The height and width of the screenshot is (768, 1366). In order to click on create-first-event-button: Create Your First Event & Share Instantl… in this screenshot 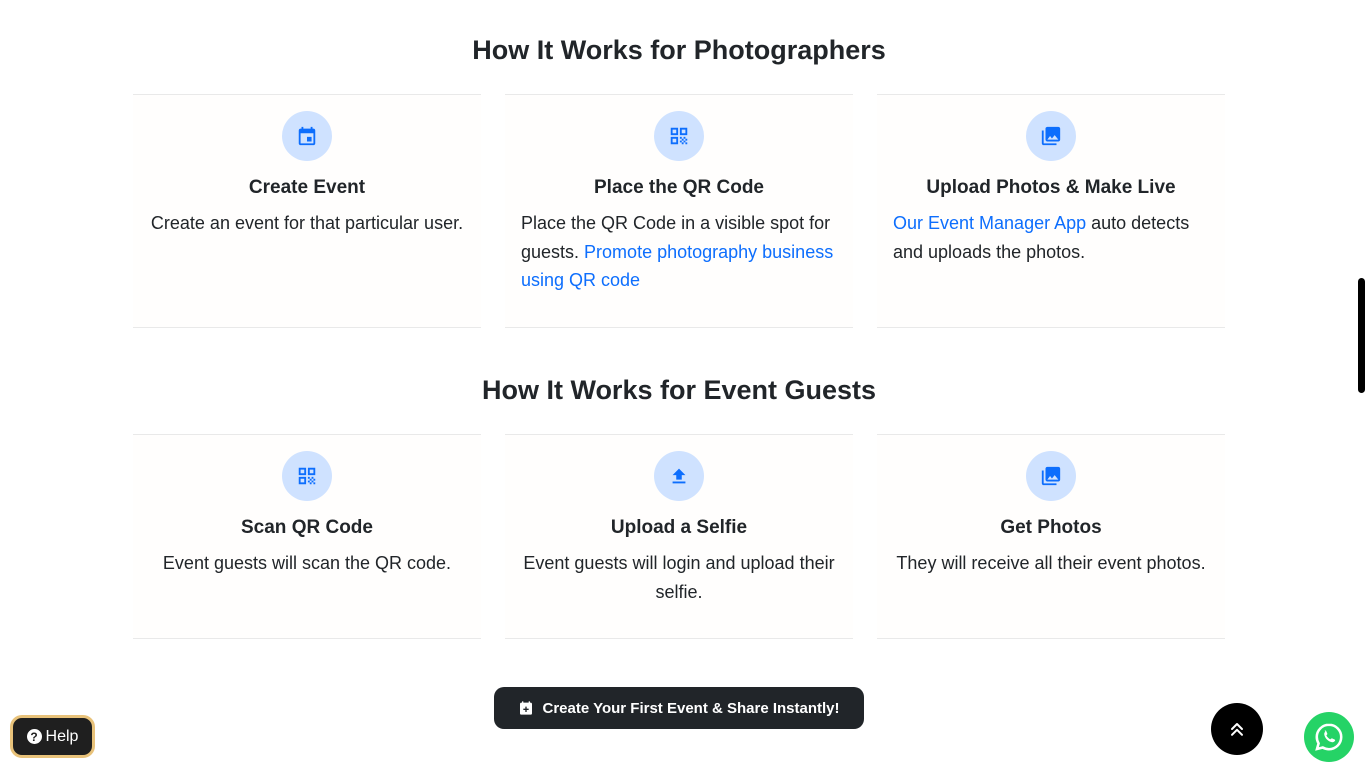, I will do `click(679, 708)`.